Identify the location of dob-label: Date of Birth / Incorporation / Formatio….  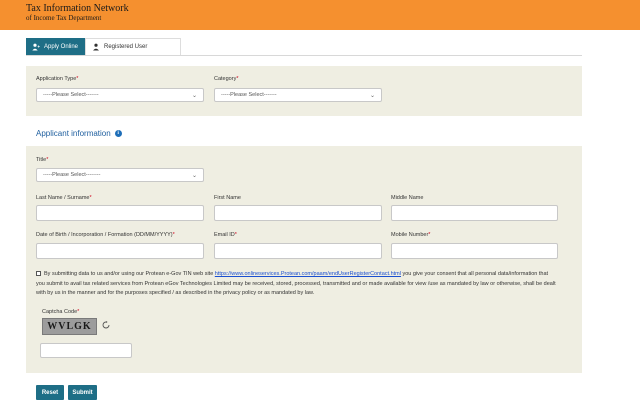
(105, 235).